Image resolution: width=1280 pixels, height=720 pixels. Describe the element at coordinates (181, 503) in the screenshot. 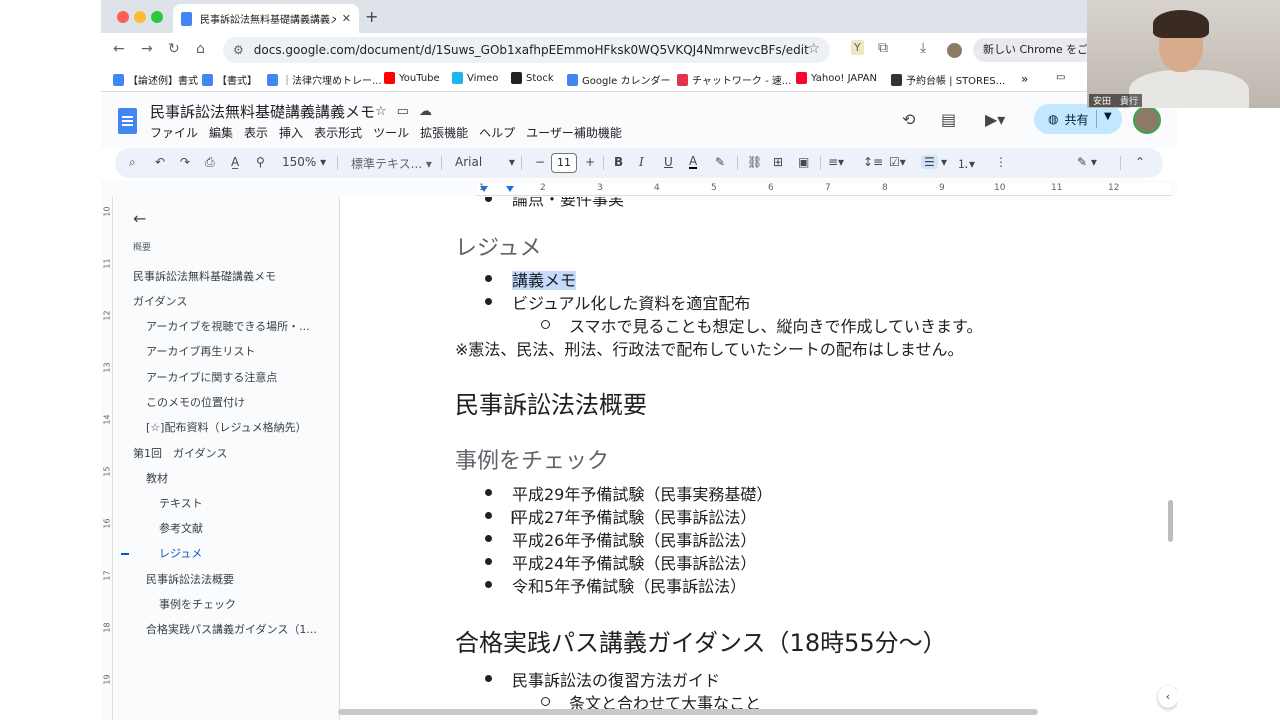

I see `outline-item: テキスト` at that location.